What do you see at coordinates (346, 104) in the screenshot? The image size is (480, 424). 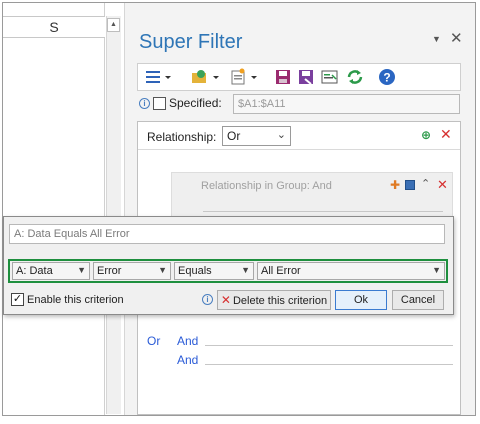 I see `specified-range-input: $A1:$A11` at bounding box center [346, 104].